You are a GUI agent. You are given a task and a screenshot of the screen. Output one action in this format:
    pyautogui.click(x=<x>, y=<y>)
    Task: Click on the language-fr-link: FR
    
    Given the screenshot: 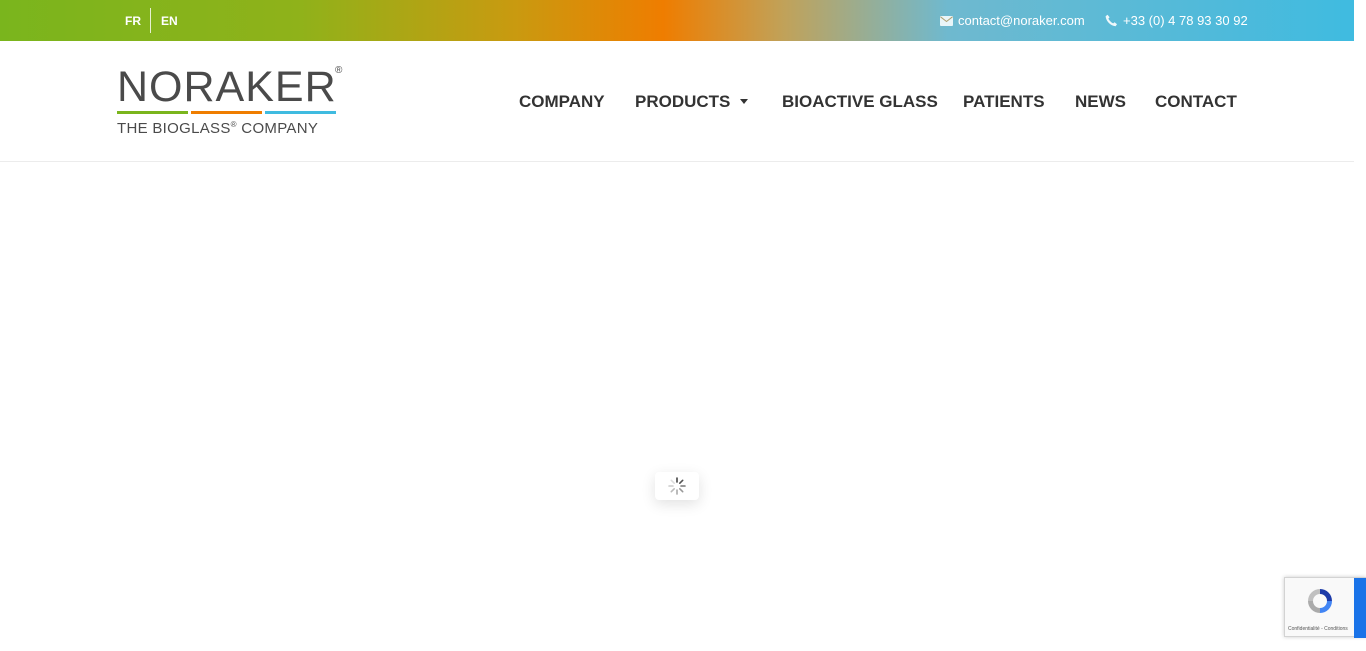 What is the action you would take?
    pyautogui.click(x=133, y=20)
    